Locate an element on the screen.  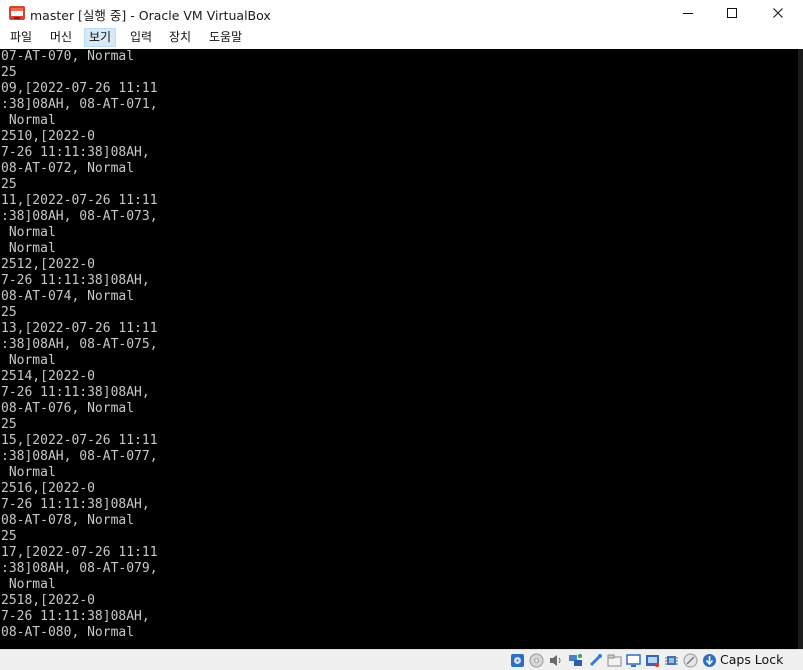
menu-machine: 머신 is located at coordinates (61, 37).